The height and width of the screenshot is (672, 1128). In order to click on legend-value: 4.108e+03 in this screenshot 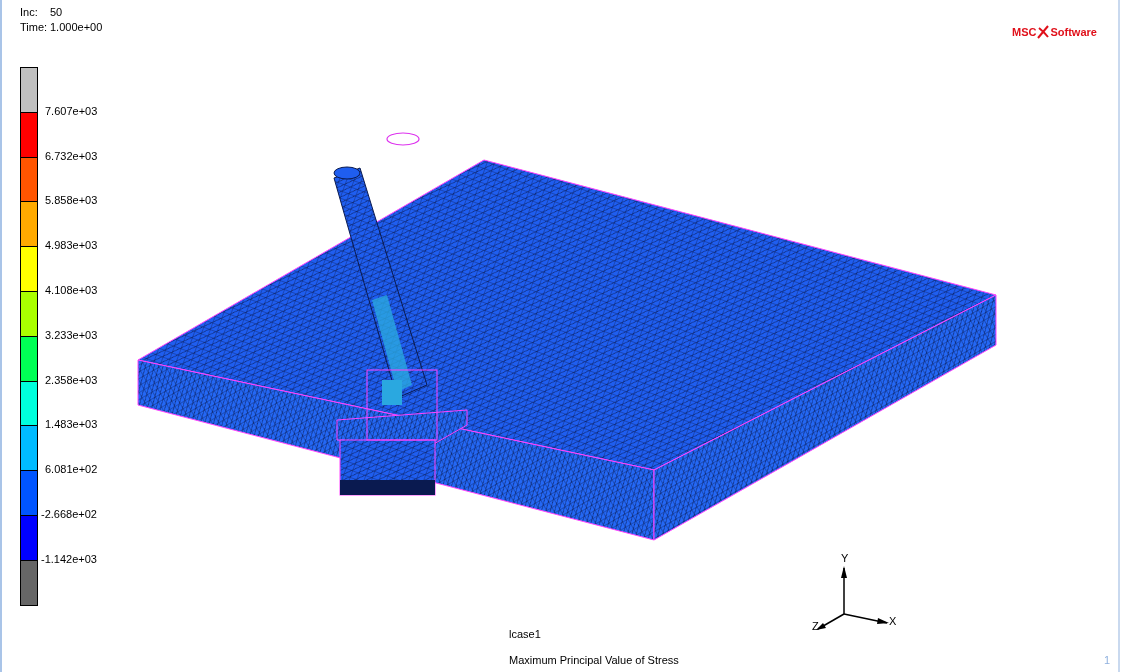, I will do `click(71, 290)`.